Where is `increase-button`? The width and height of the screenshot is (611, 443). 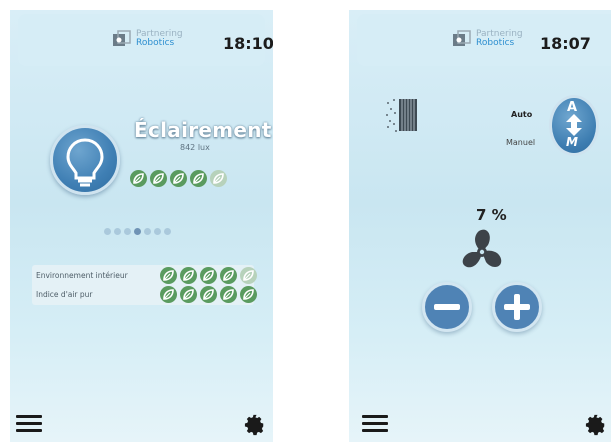 increase-button is located at coordinates (517, 307).